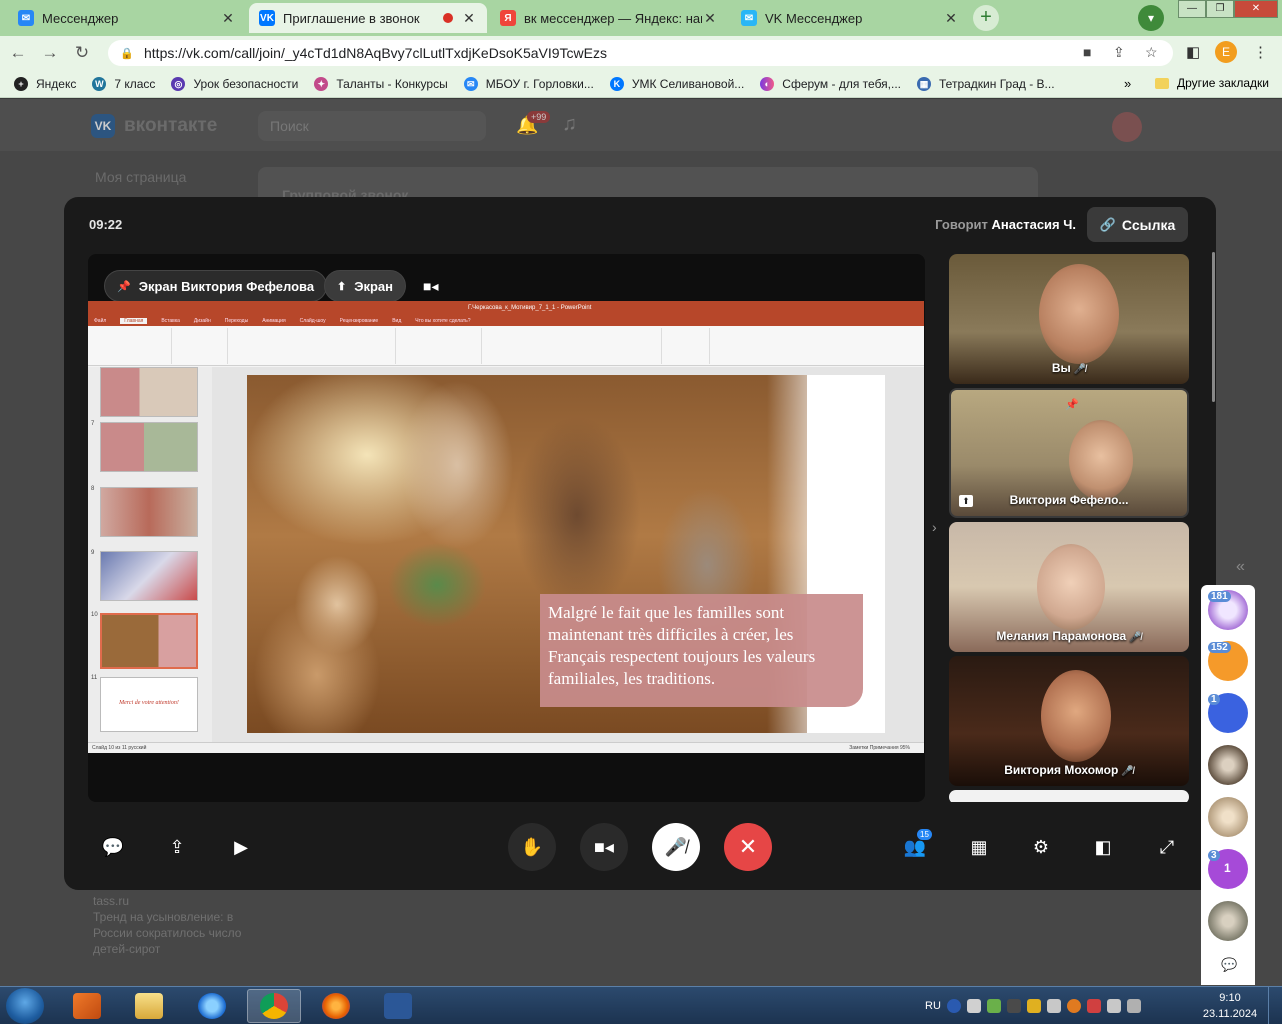  Describe the element at coordinates (748, 847) in the screenshot. I see `end-call-button: ✕` at that location.